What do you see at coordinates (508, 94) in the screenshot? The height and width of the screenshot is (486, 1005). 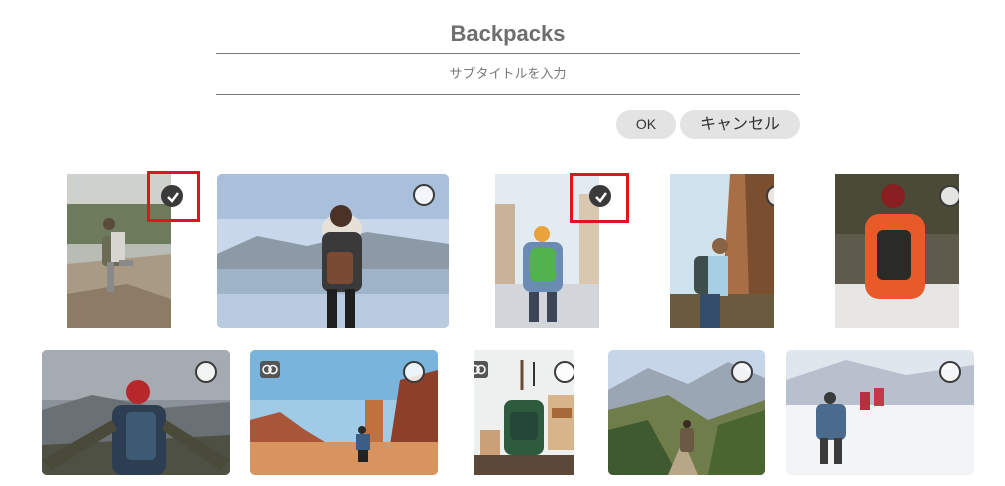 I see `subtitle-divider` at bounding box center [508, 94].